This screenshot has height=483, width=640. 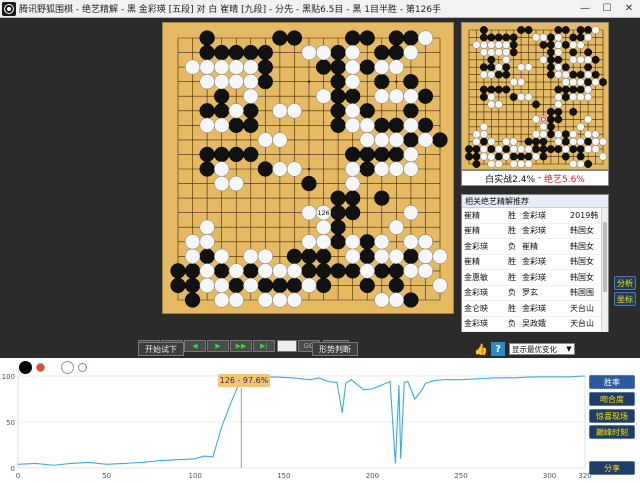 What do you see at coordinates (535, 324) in the screenshot?
I see `list-item: 金彩瑛 负吴政娥 天台山` at bounding box center [535, 324].